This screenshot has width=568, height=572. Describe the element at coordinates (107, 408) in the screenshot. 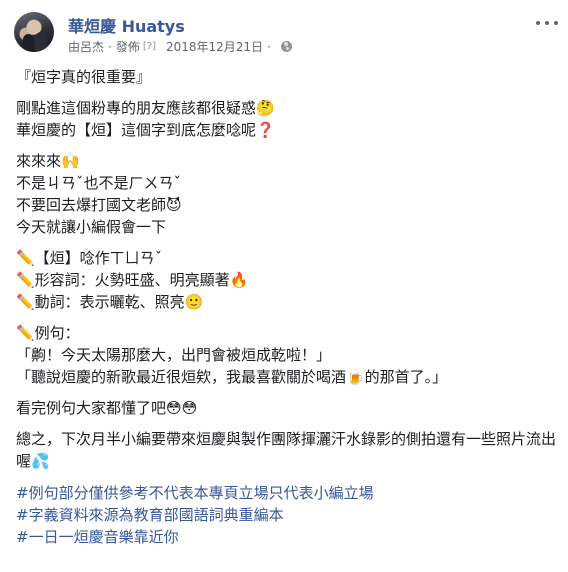

I see `post-text-line: 看完例句大家都懂了吧😳😳` at that location.